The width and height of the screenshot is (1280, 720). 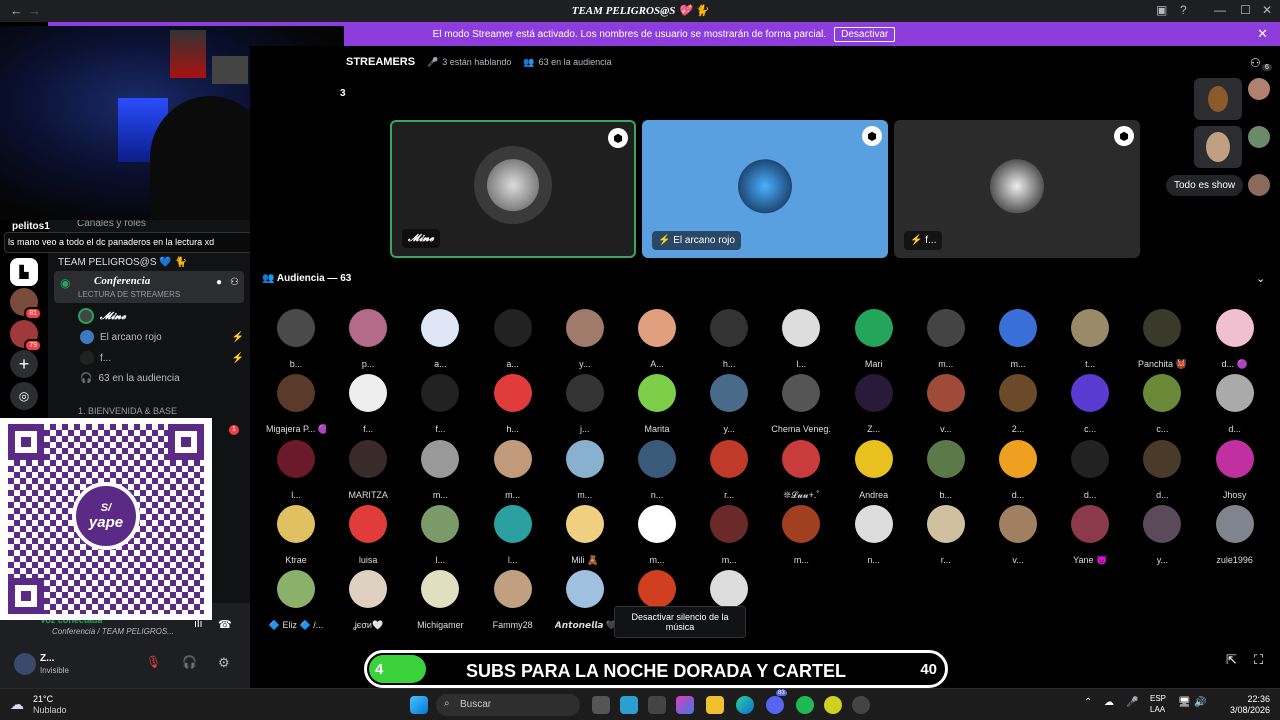 What do you see at coordinates (1220, 10) in the screenshot?
I see `minimize-icon: —` at bounding box center [1220, 10].